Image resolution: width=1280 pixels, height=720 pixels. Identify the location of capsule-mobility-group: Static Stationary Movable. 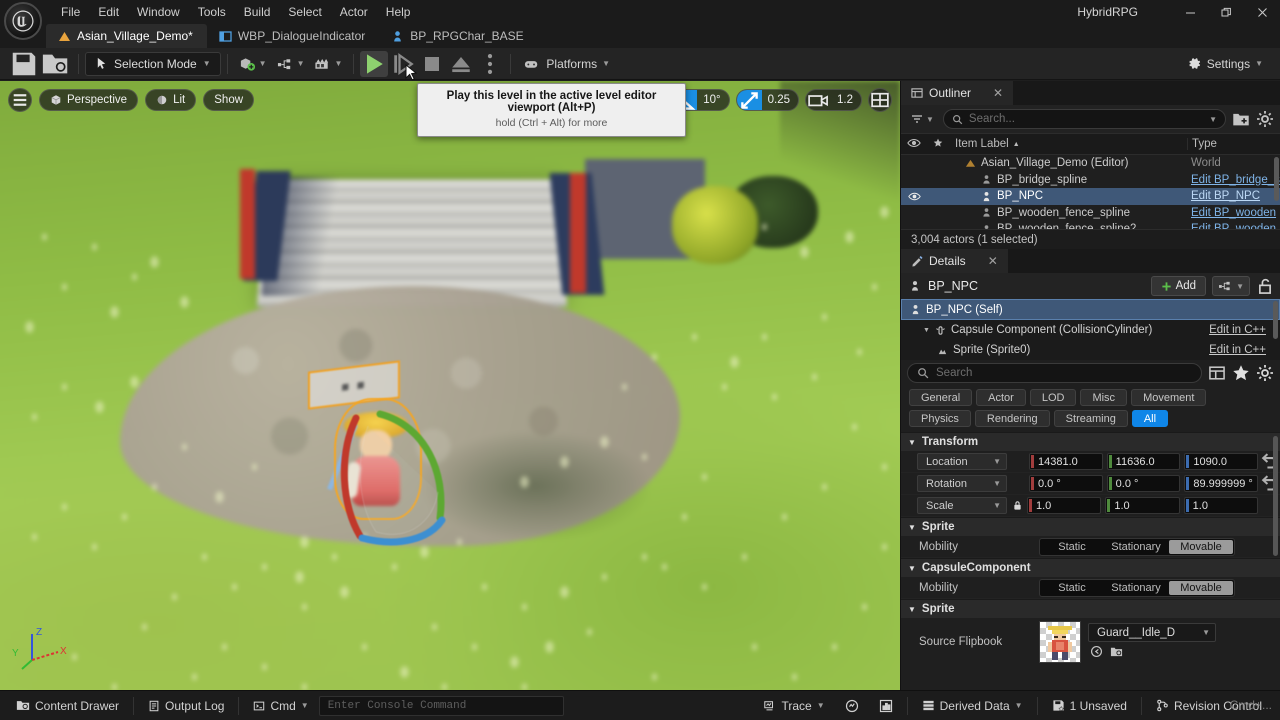
(1137, 587).